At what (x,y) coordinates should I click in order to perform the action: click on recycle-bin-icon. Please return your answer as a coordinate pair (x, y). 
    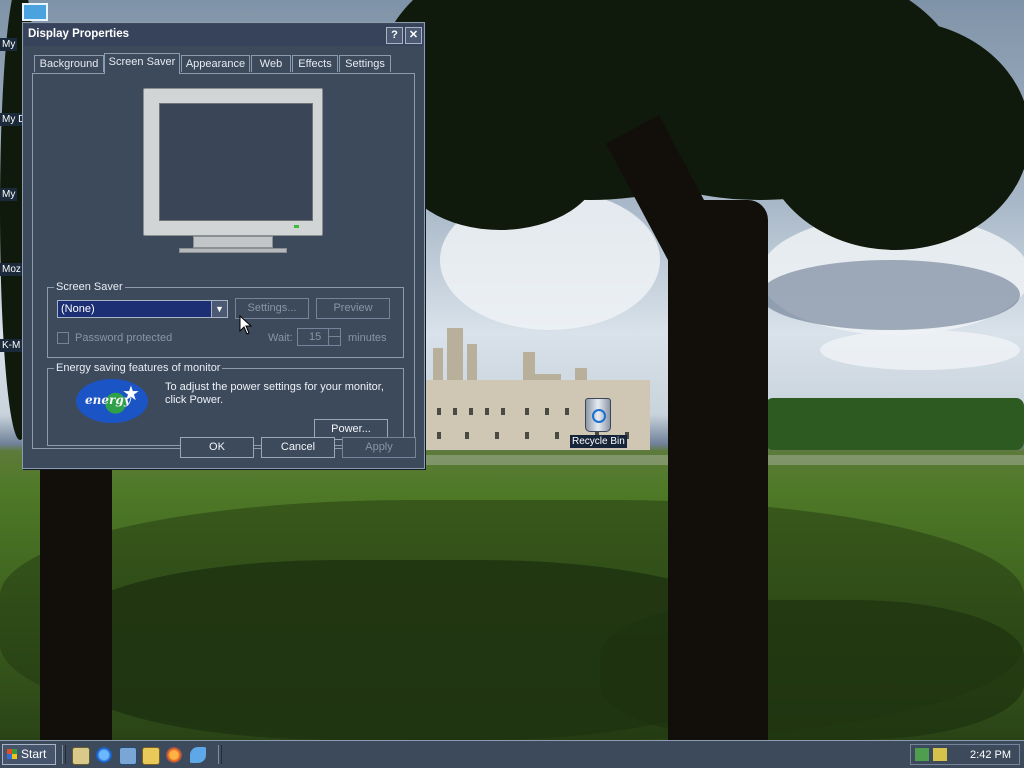
    Looking at the image, I should click on (598, 415).